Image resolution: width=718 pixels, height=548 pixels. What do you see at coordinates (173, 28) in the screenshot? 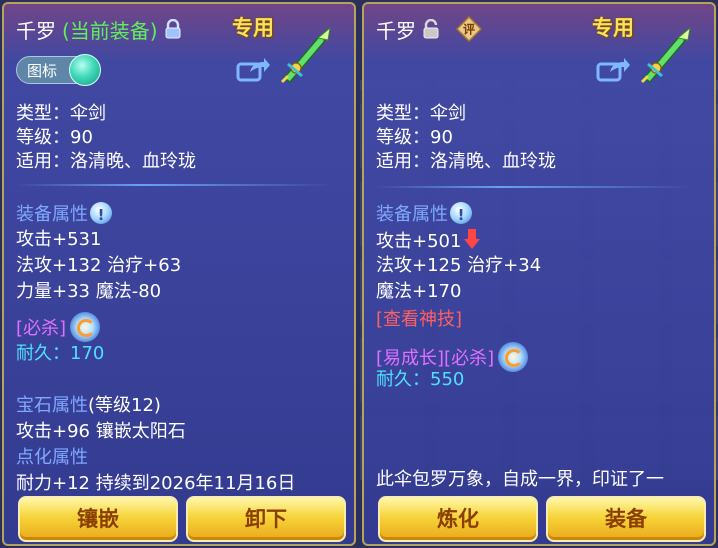
I see `lock-icon` at bounding box center [173, 28].